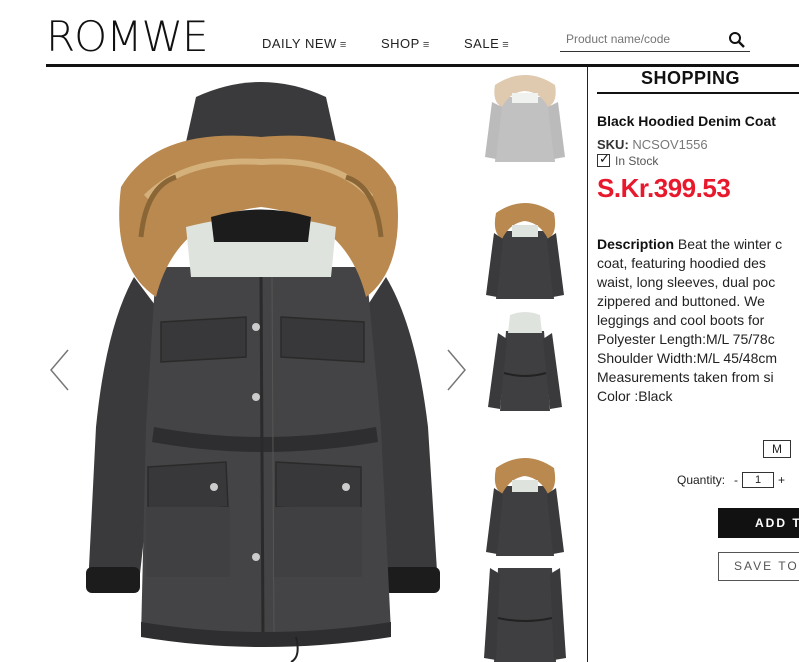 This screenshot has height=662, width=799. What do you see at coordinates (641, 39) in the screenshot?
I see `search-input` at bounding box center [641, 39].